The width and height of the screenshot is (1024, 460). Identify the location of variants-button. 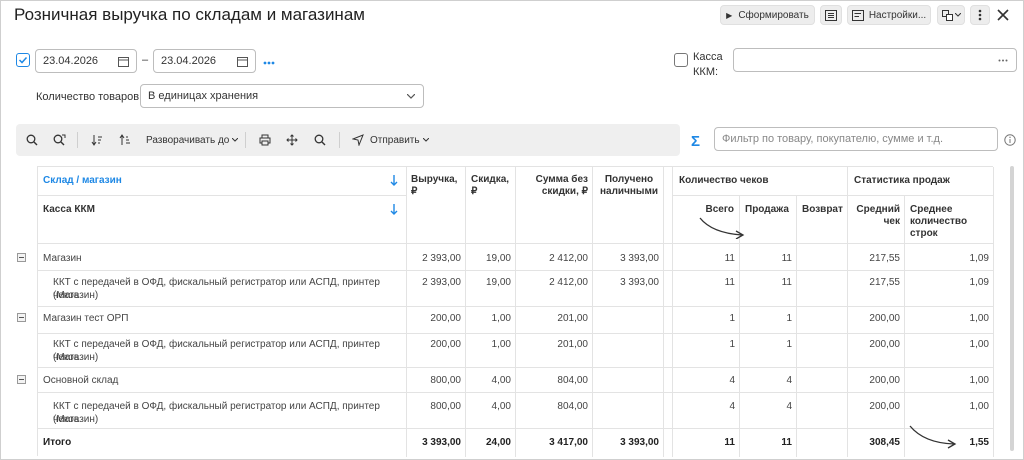
(951, 15).